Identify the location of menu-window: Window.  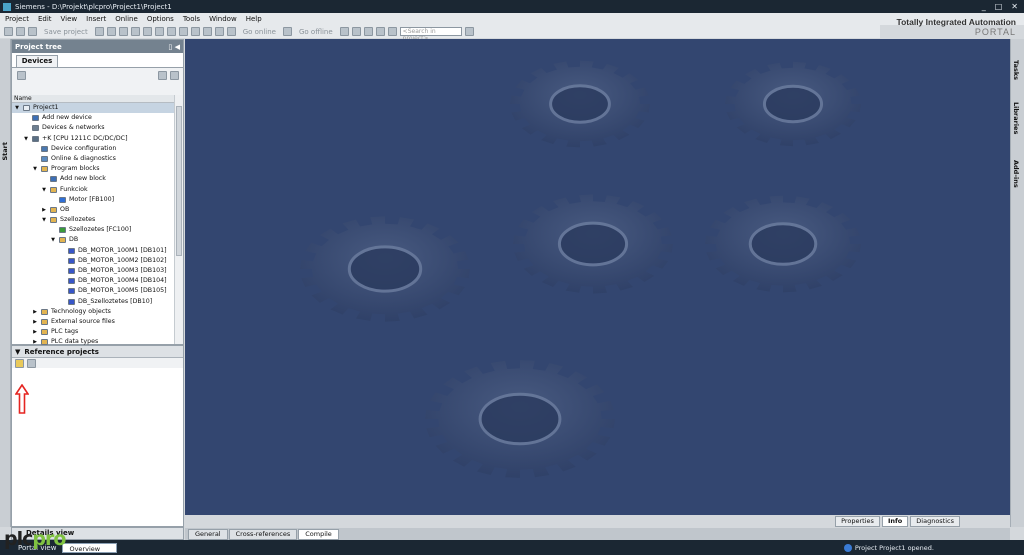
(223, 19).